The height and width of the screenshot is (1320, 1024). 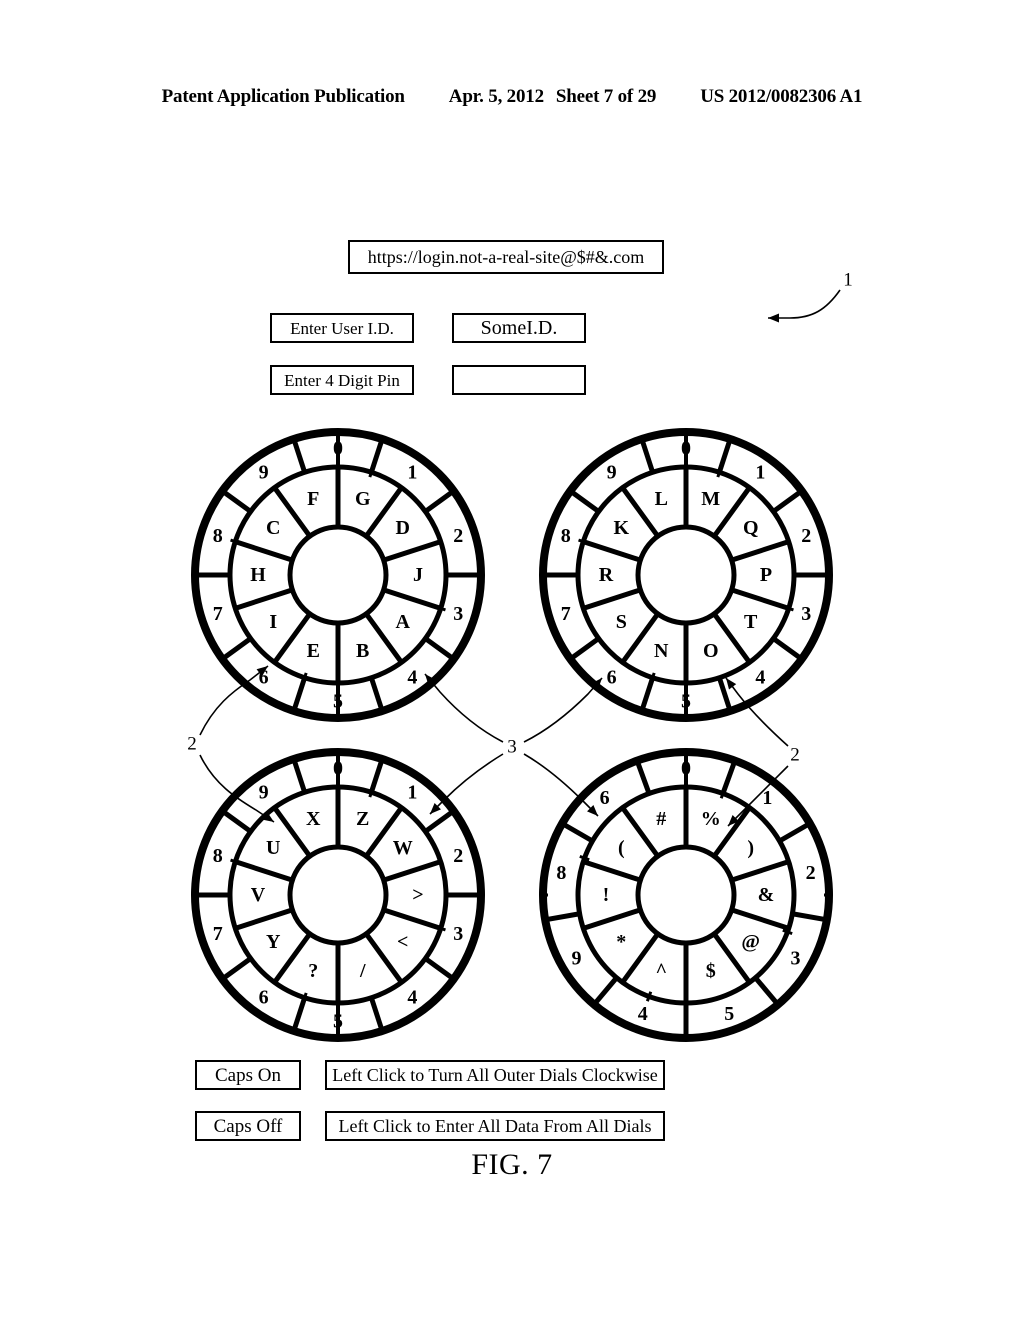 What do you see at coordinates (621, 848) in the screenshot?
I see `inner-ring-label: (` at bounding box center [621, 848].